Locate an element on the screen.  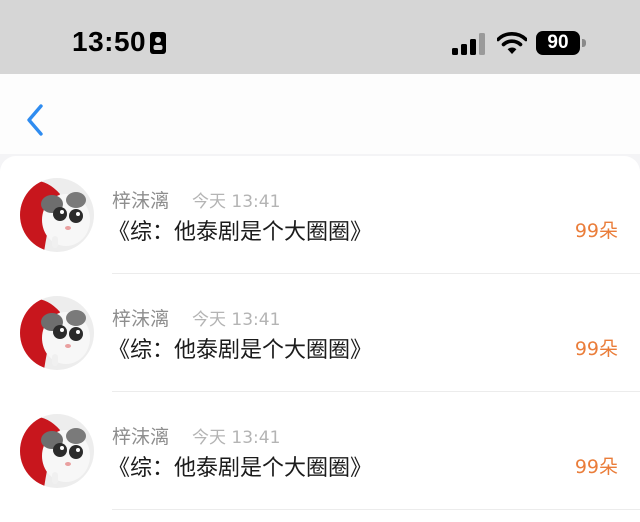
status-bar: 13:50 90 is located at coordinates (320, 37).